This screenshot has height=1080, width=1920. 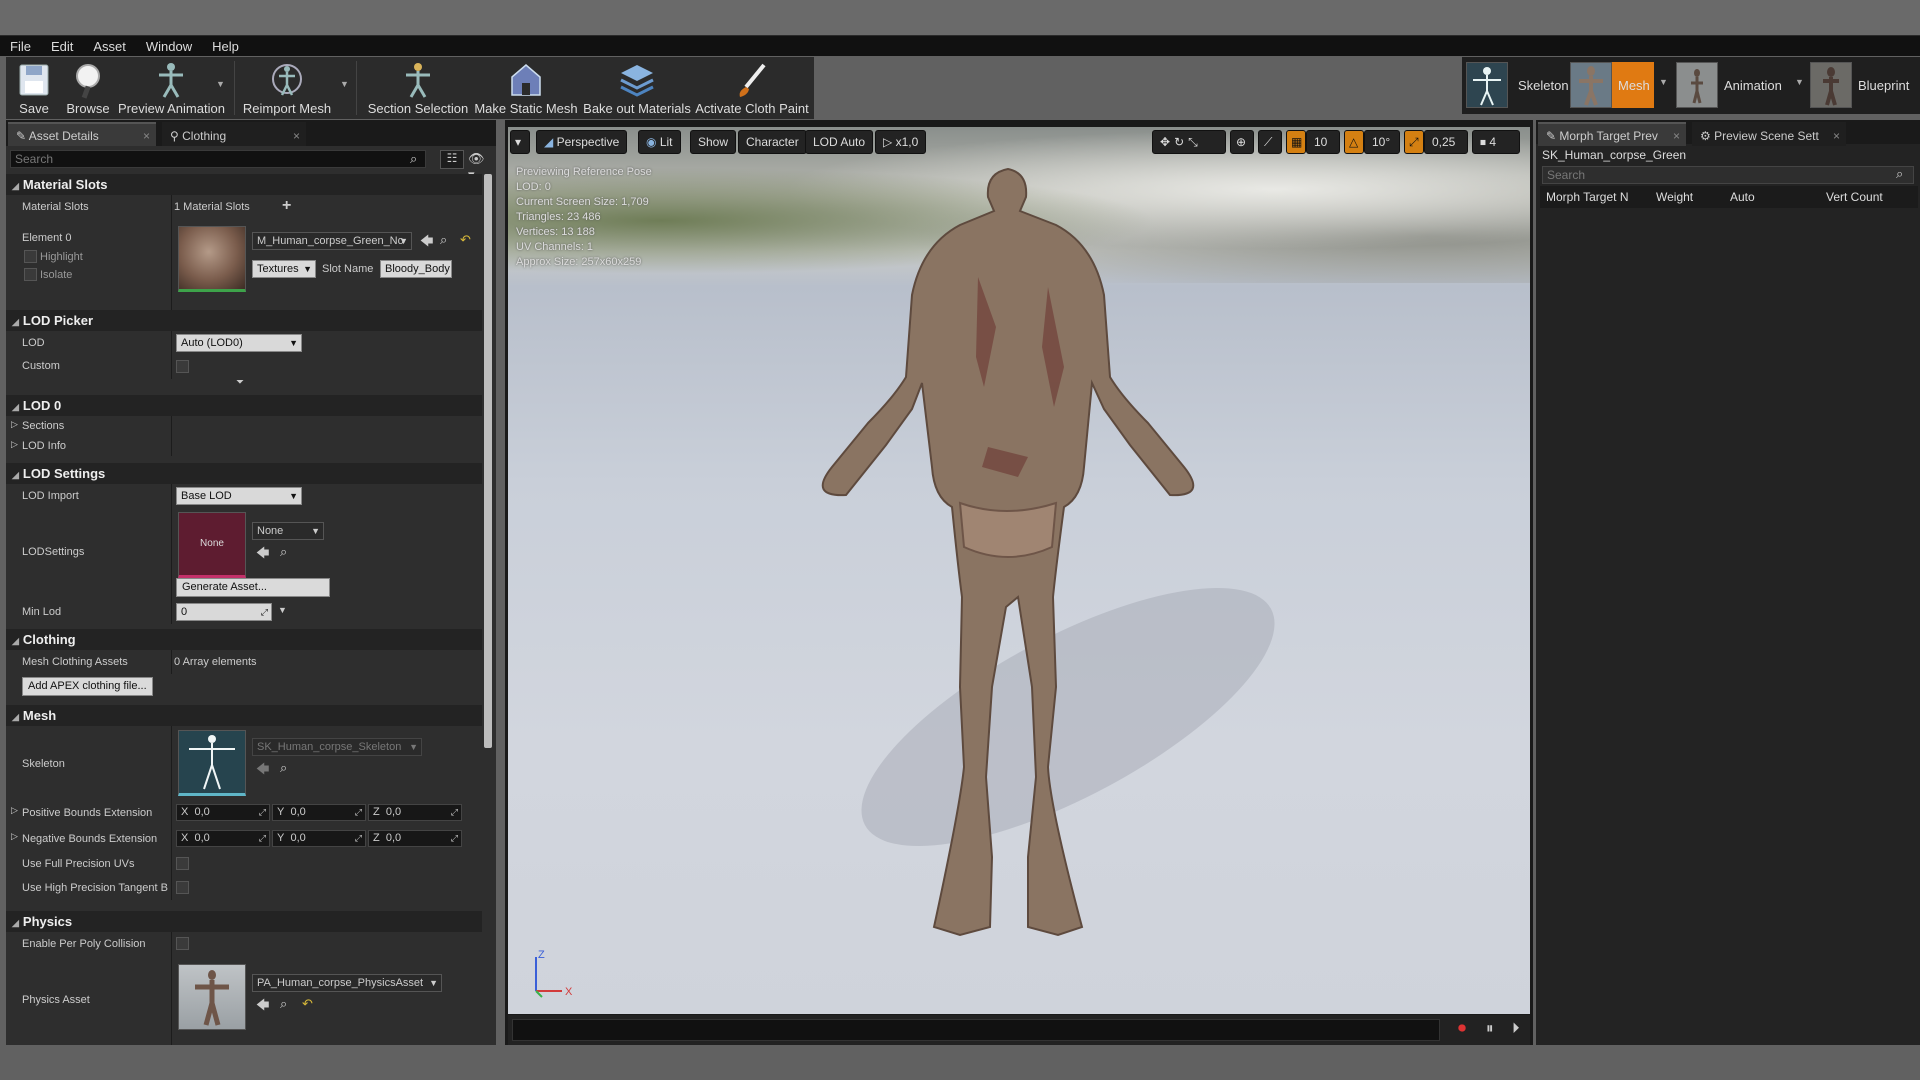 I want to click on skeleton-thumbnail, so click(x=212, y=763).